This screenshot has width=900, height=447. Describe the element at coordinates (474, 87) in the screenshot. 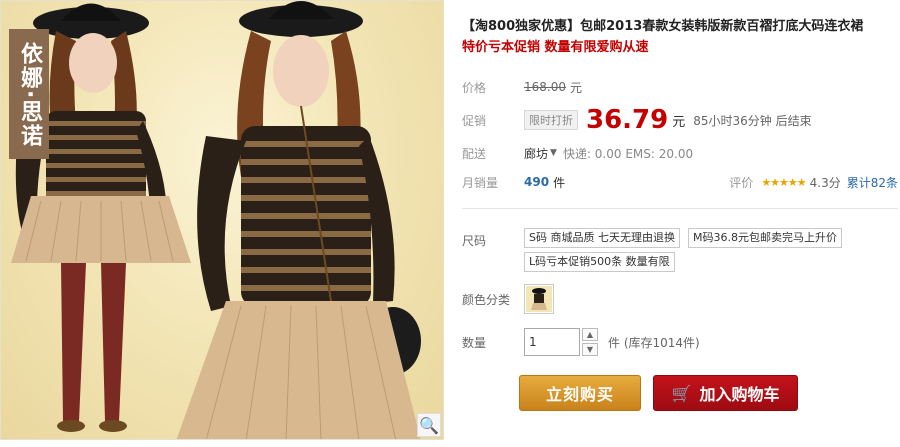

I see `price-label: 价格` at that location.